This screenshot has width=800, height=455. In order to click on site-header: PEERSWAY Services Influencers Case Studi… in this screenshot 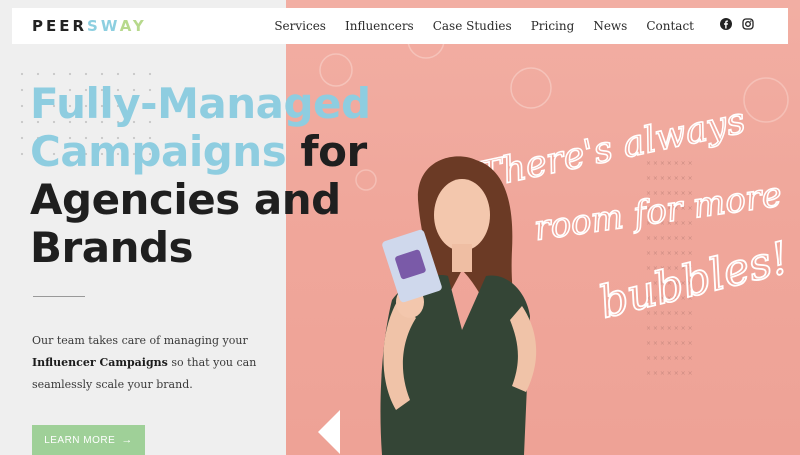, I will do `click(400, 26)`.